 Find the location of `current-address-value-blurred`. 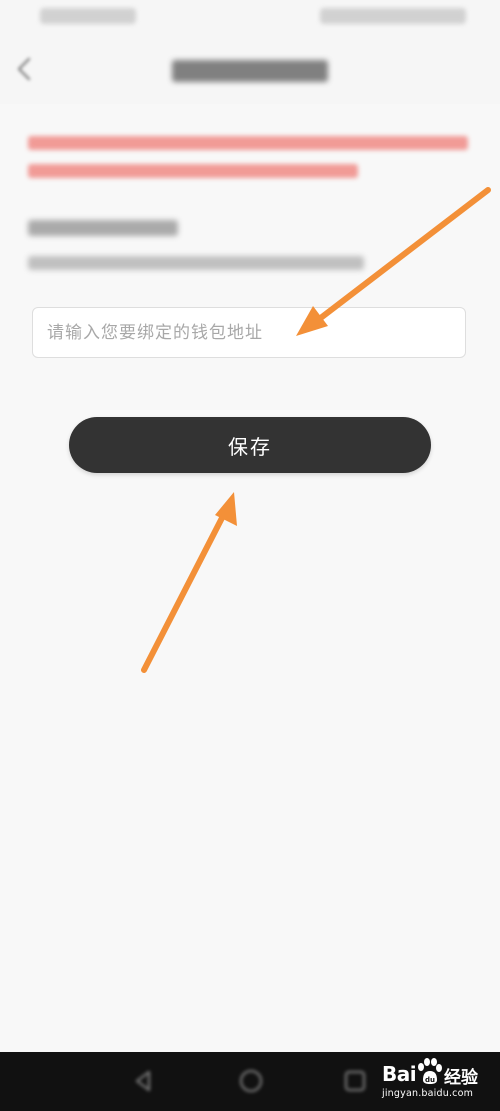

current-address-value-blurred is located at coordinates (196, 263).